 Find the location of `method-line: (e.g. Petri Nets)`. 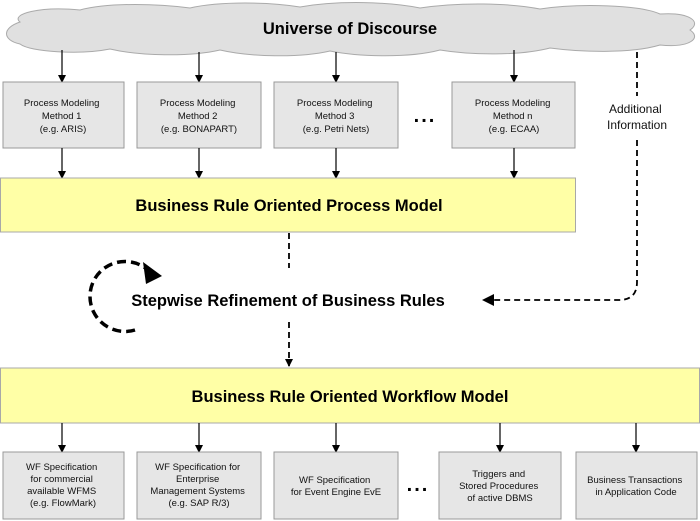

method-line: (e.g. Petri Nets) is located at coordinates (336, 129).